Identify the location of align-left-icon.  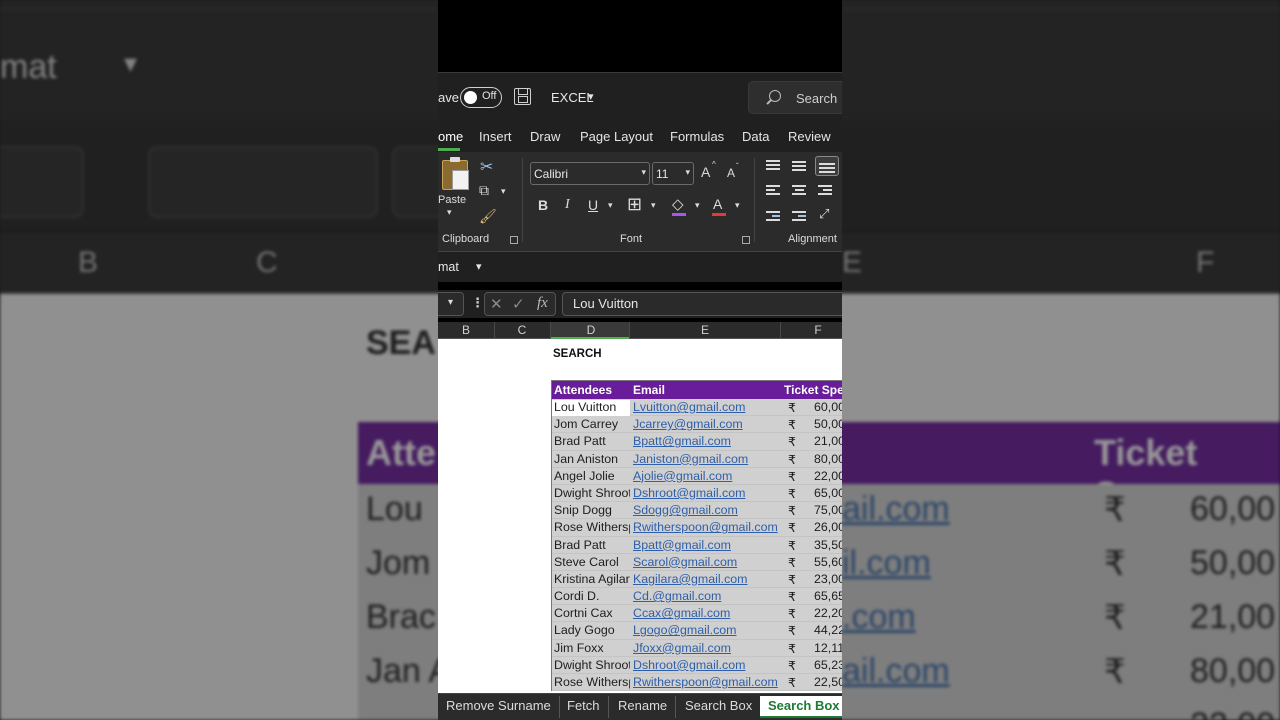
(774, 190).